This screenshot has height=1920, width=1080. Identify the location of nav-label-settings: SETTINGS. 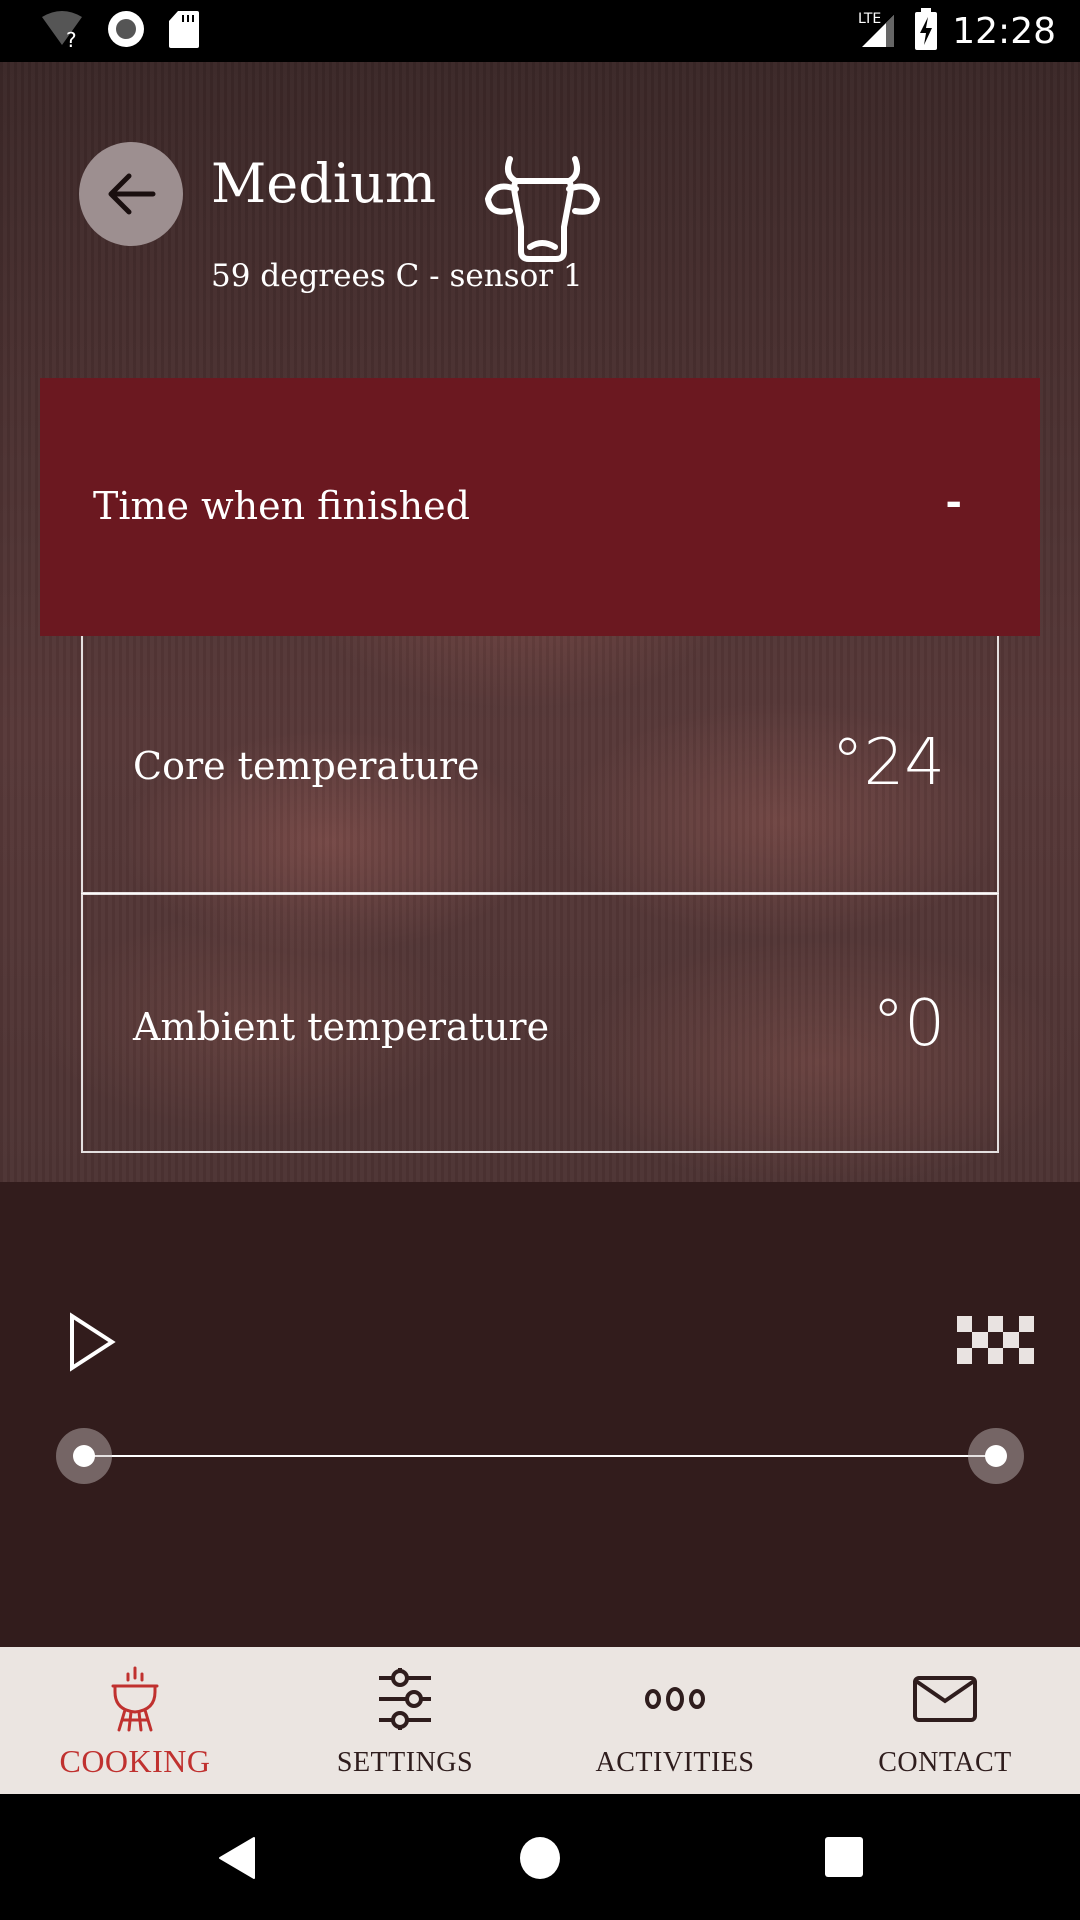
(405, 1762).